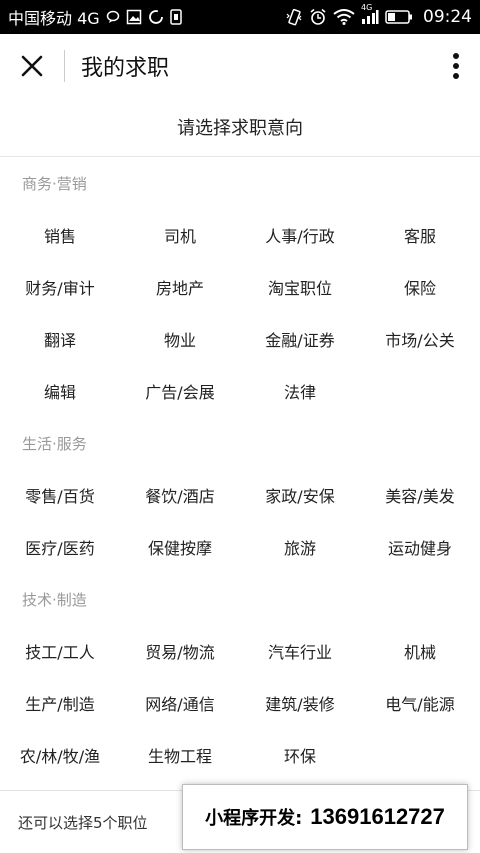  Describe the element at coordinates (370, 14) in the screenshot. I see `signal-icon: 4G` at that location.